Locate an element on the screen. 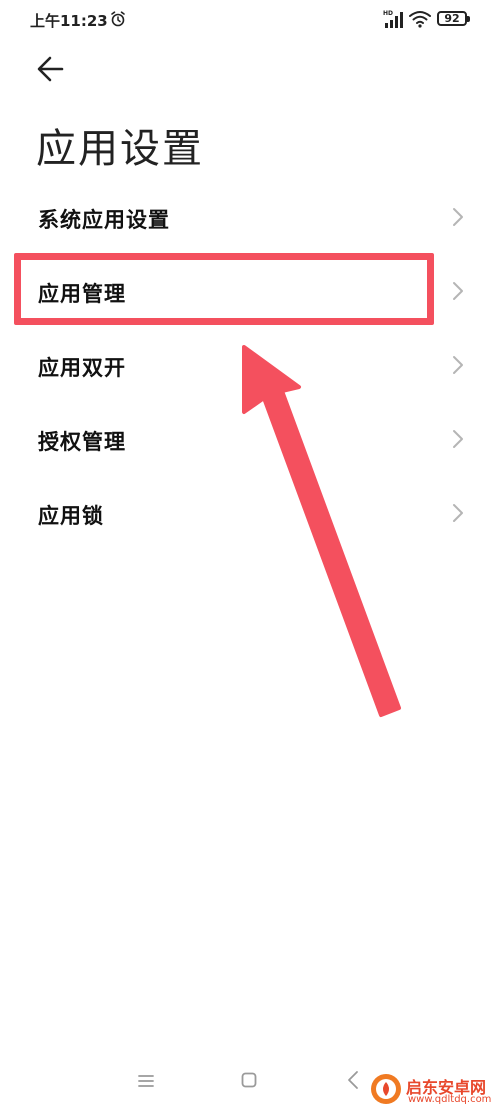  battery-level: 92 is located at coordinates (452, 18).